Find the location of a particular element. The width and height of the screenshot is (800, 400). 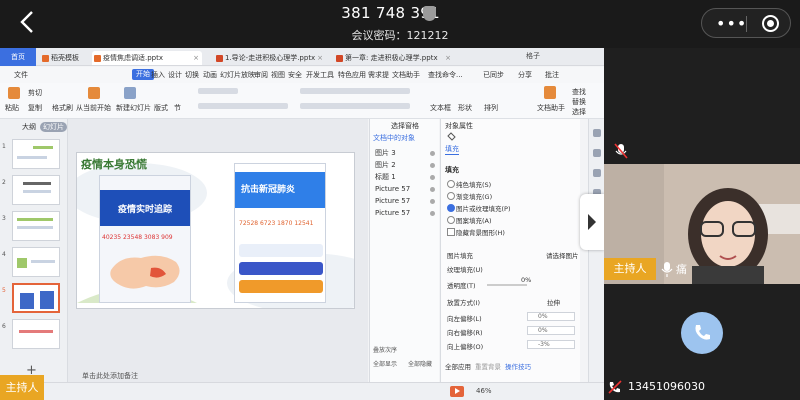

share-button: 分享 is located at coordinates (525, 75).